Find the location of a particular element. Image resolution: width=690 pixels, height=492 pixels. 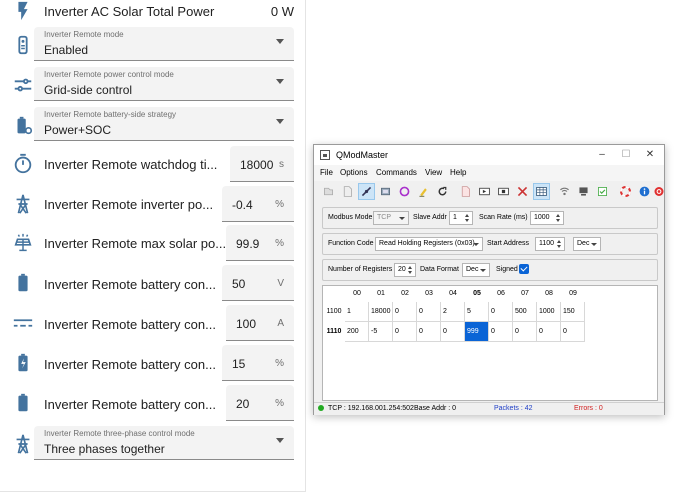

menu-options: Options is located at coordinates (354, 172).